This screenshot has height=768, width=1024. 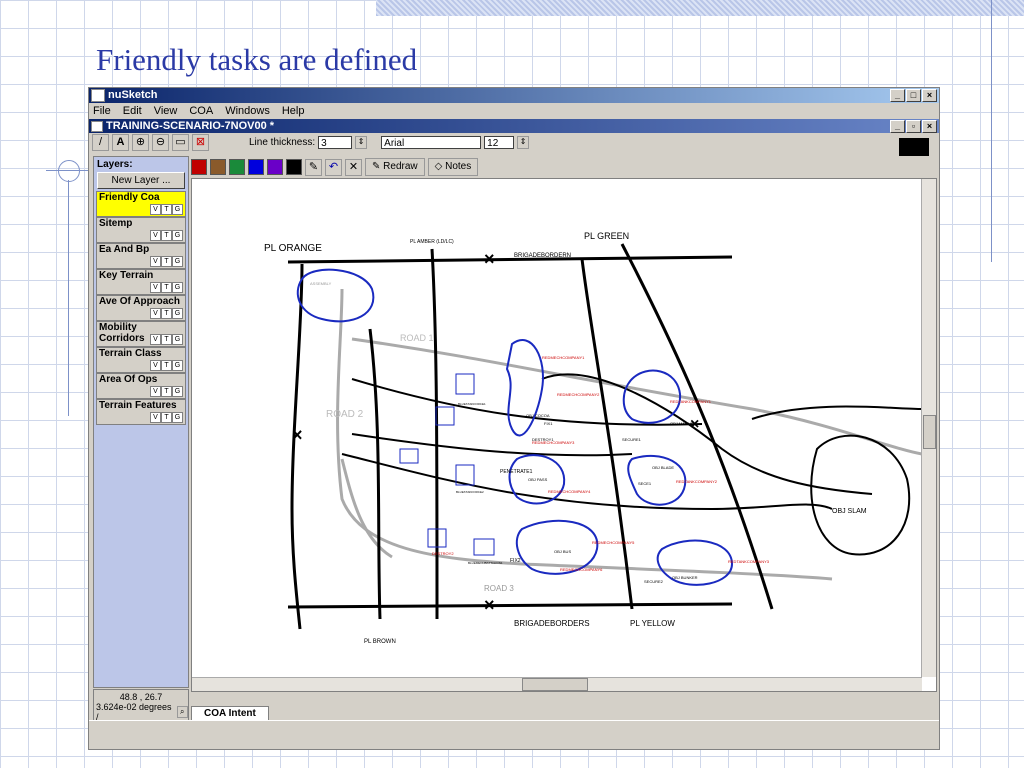 I want to click on menu-coa: COA, so click(x=201, y=111).